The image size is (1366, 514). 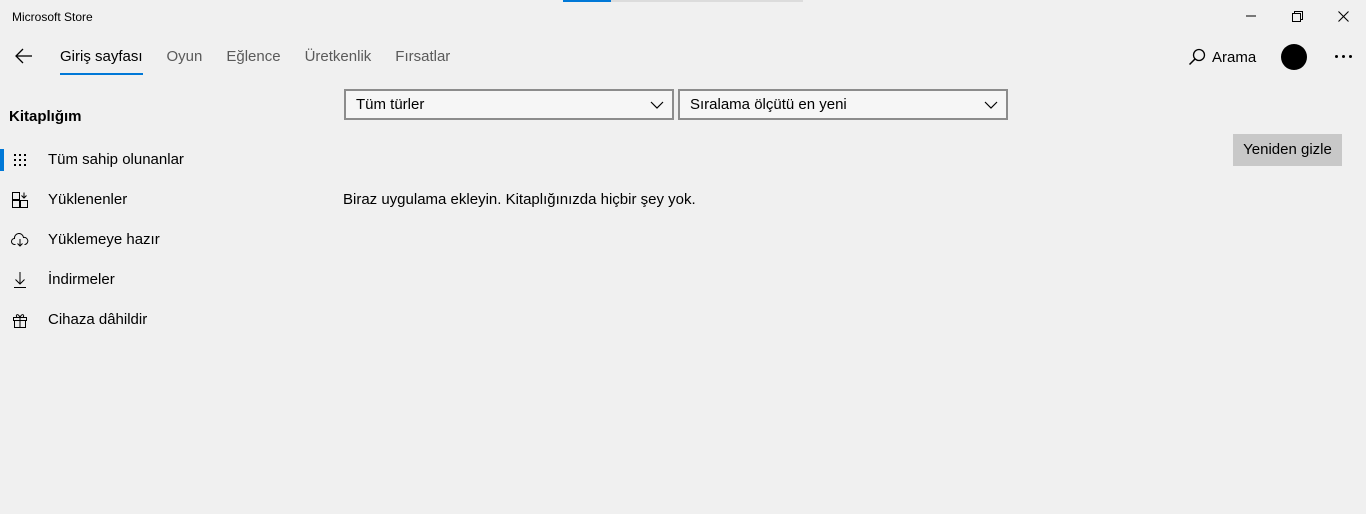 I want to click on minimize-button, so click(x=1251, y=16).